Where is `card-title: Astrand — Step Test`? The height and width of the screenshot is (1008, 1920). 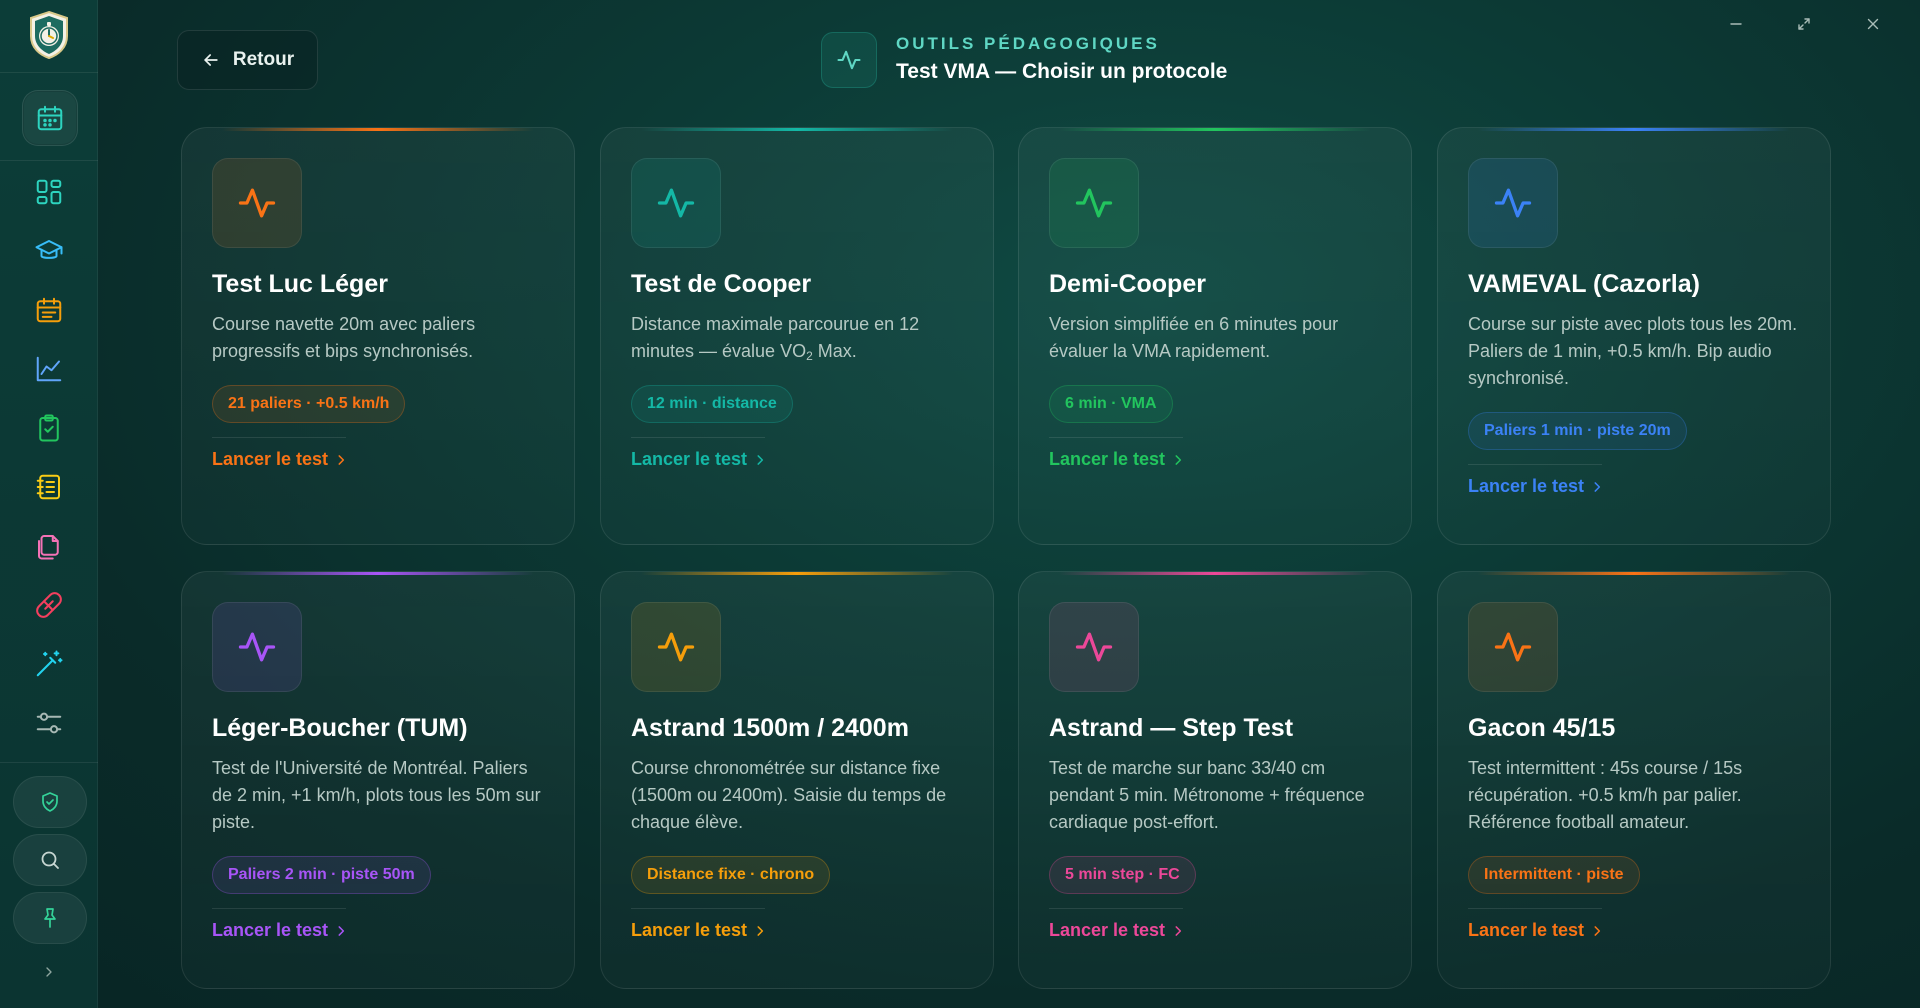
card-title: Astrand — Step Test is located at coordinates (1171, 728).